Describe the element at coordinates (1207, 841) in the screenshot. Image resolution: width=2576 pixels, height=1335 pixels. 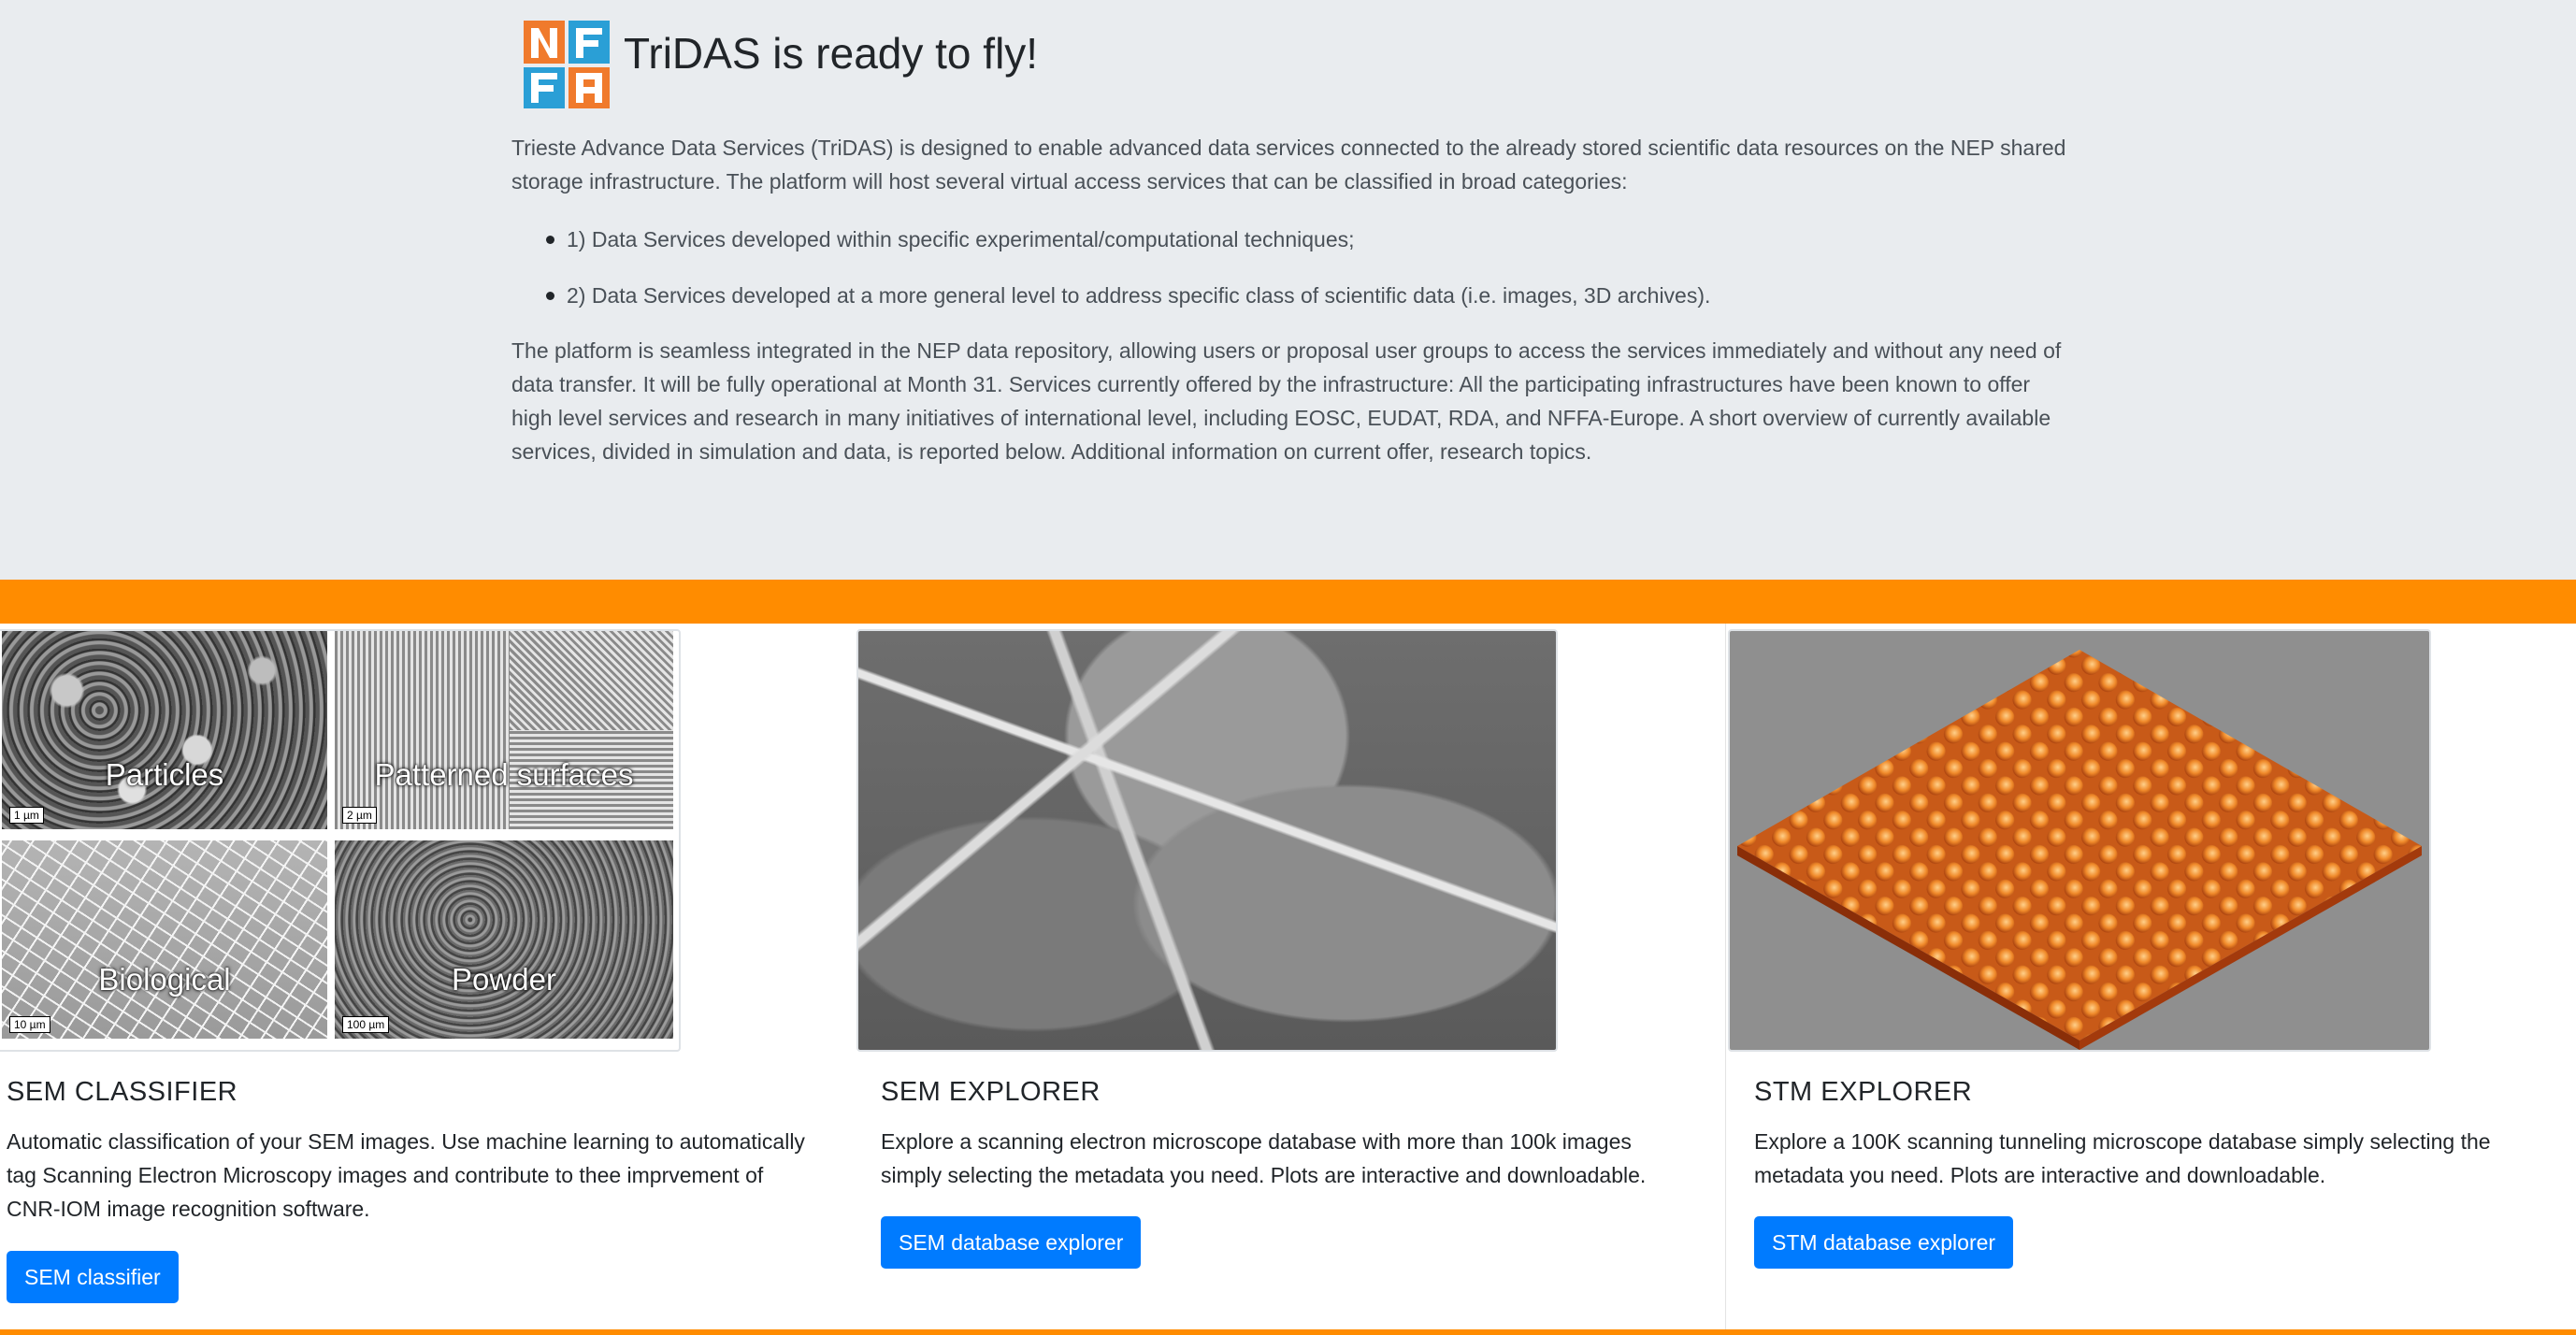
I see `sem-explorer-image` at that location.